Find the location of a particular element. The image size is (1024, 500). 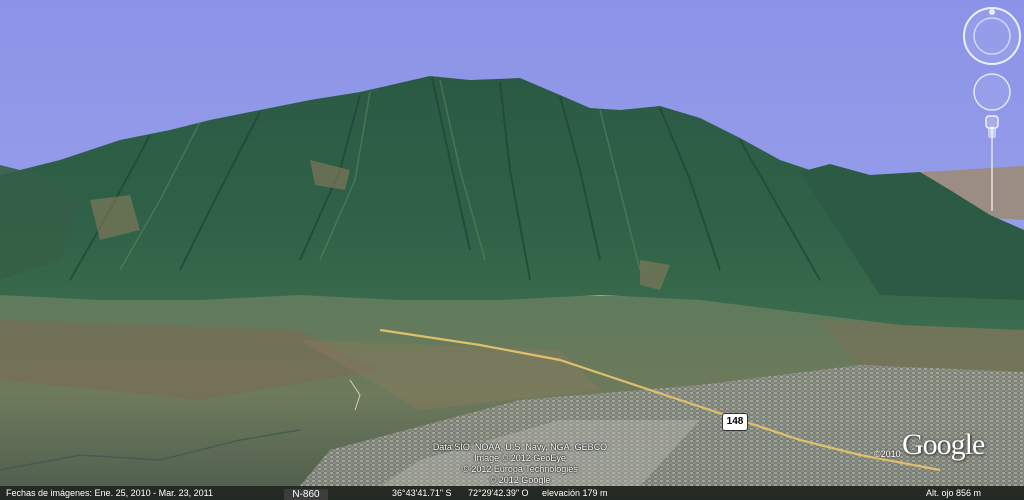

zoom-slider-icon is located at coordinates (992, 163).